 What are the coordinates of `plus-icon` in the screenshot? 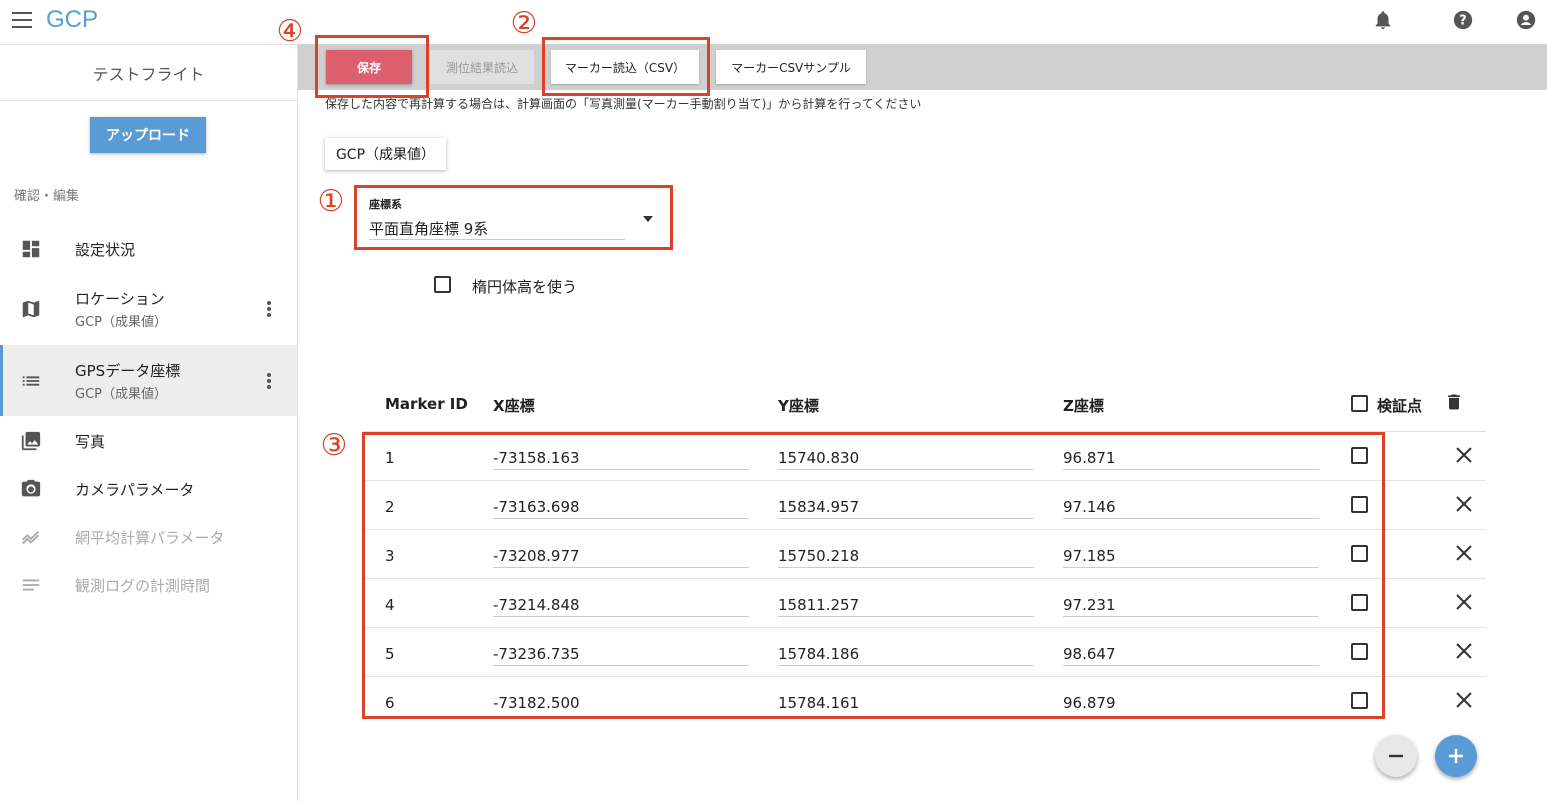 It's located at (1456, 756).